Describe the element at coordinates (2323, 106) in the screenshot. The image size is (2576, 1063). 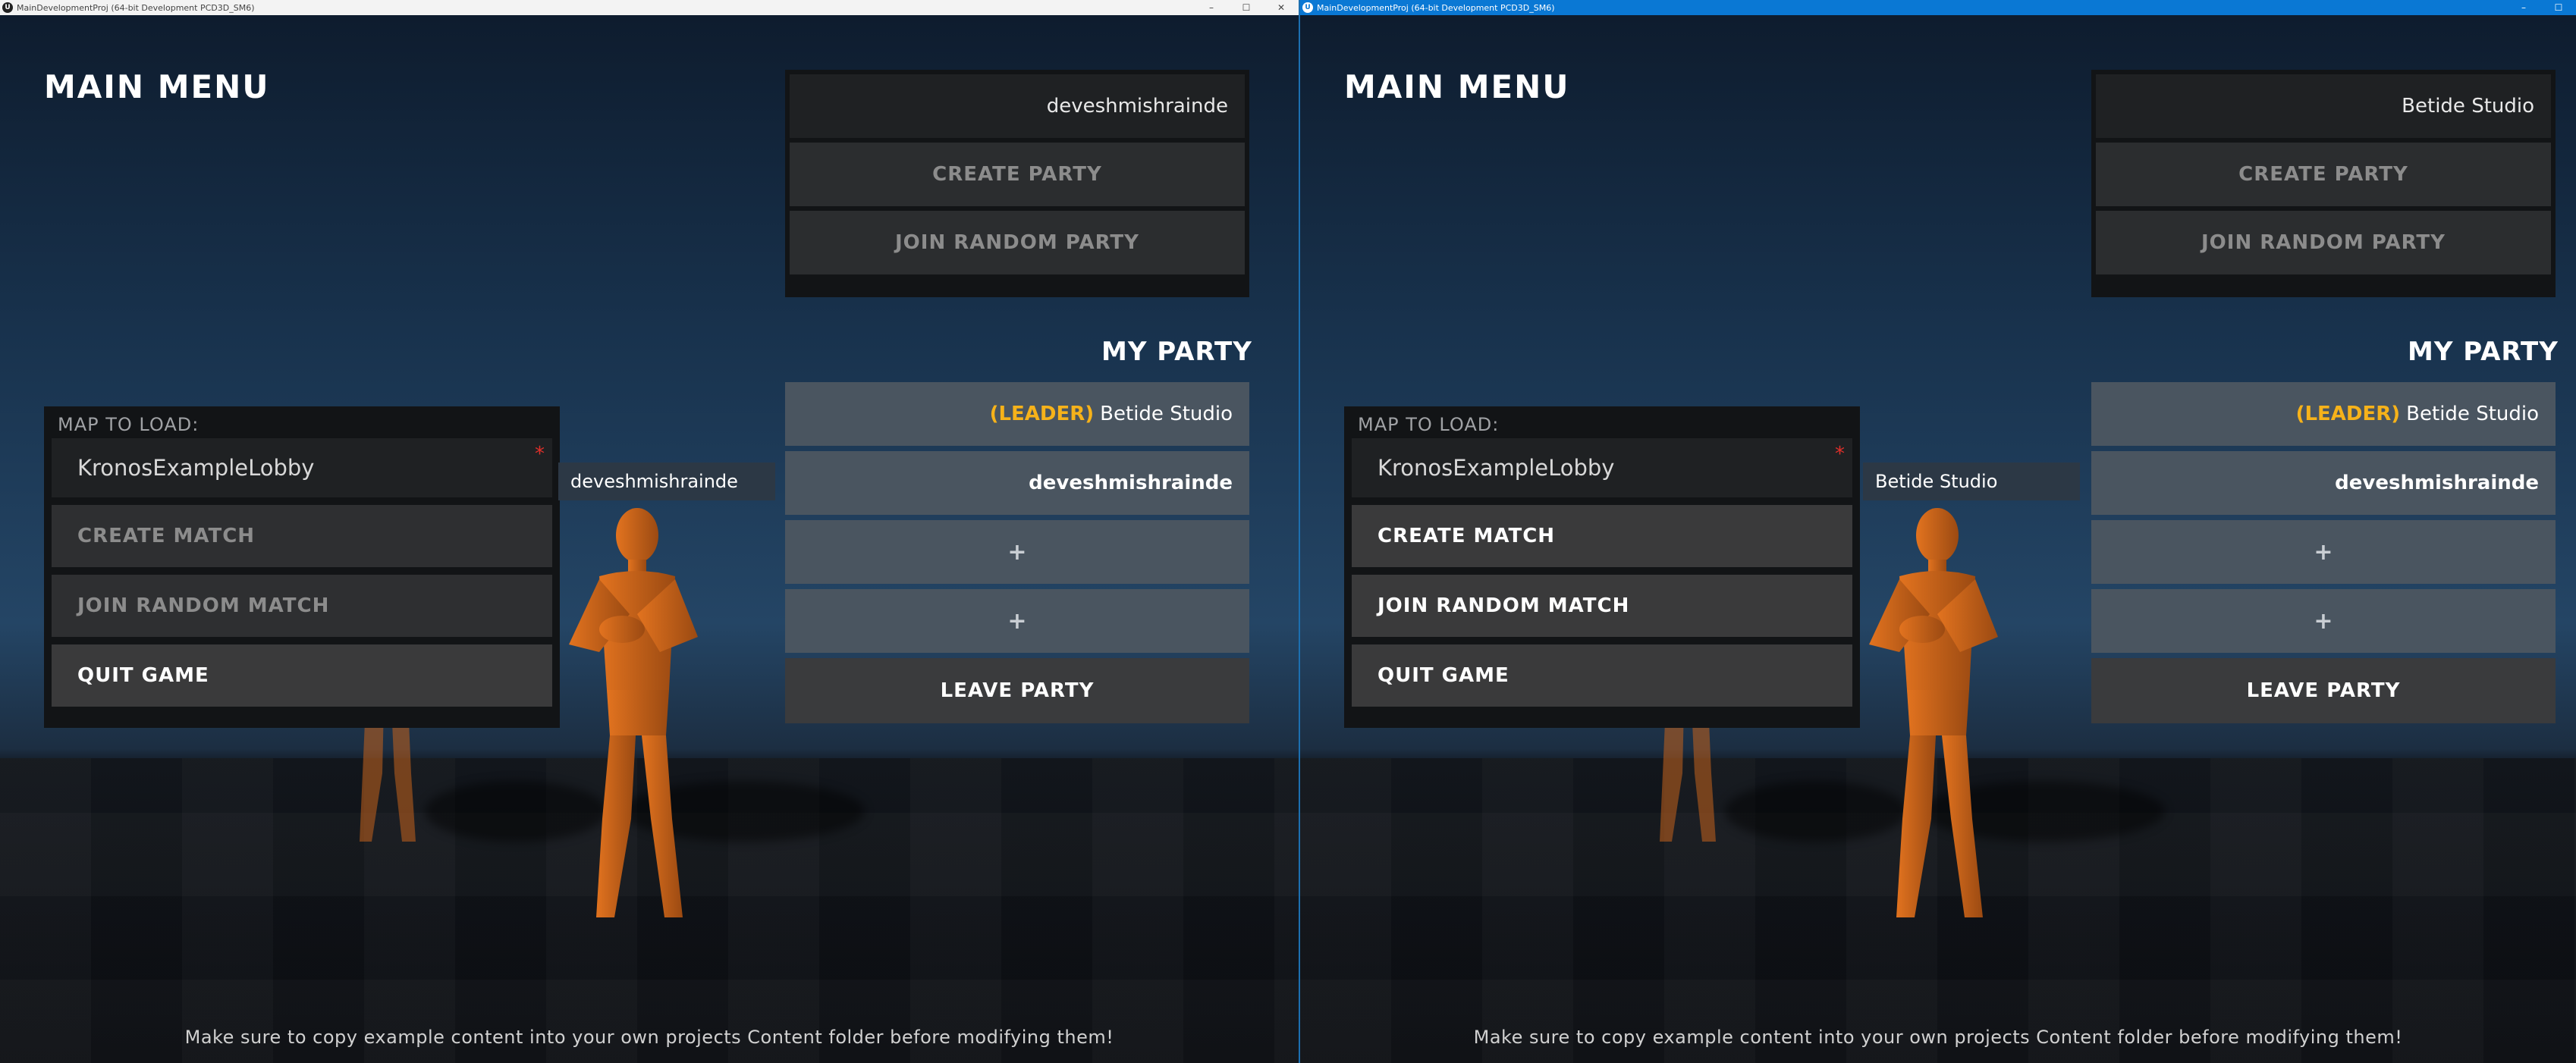
I see `account-name: Betide Studio` at that location.